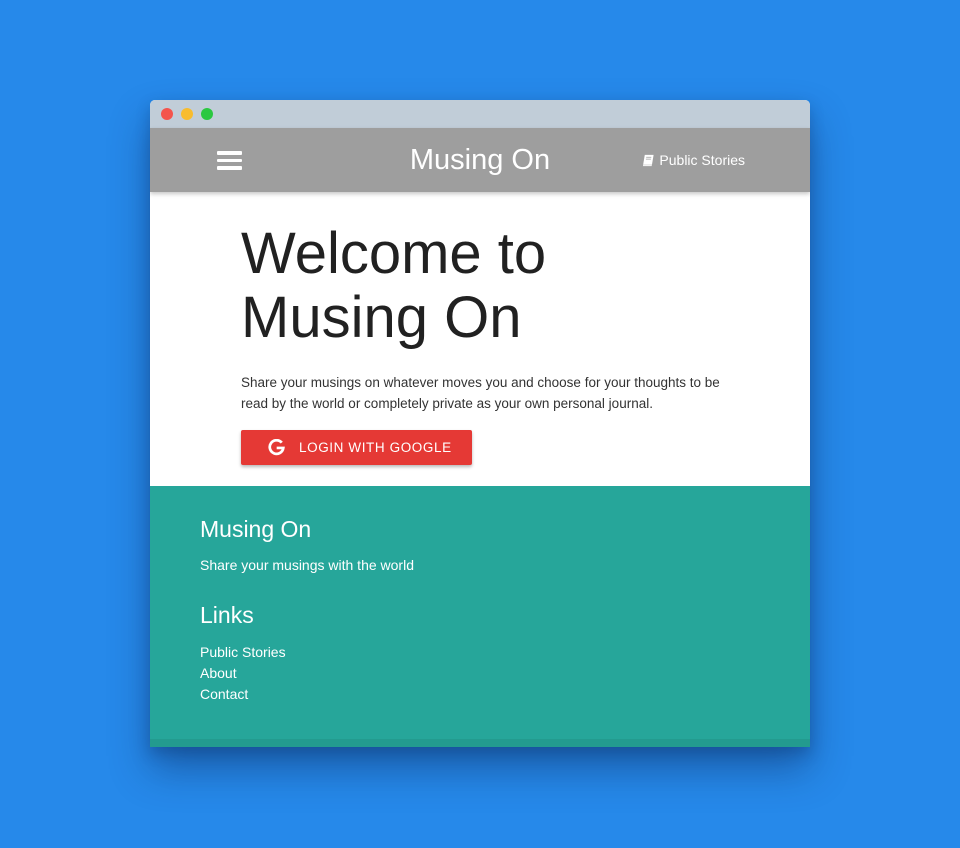 The width and height of the screenshot is (960, 848). Describe the element at coordinates (243, 652) in the screenshot. I see `footer-link-public-stories: Public Stories` at that location.